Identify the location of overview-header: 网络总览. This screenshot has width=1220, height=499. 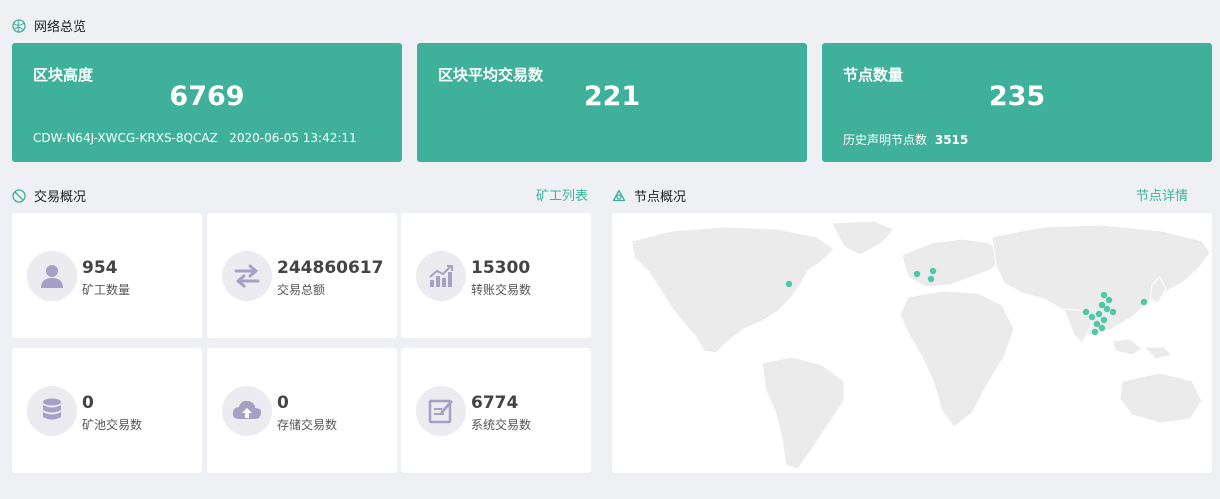
(49, 25).